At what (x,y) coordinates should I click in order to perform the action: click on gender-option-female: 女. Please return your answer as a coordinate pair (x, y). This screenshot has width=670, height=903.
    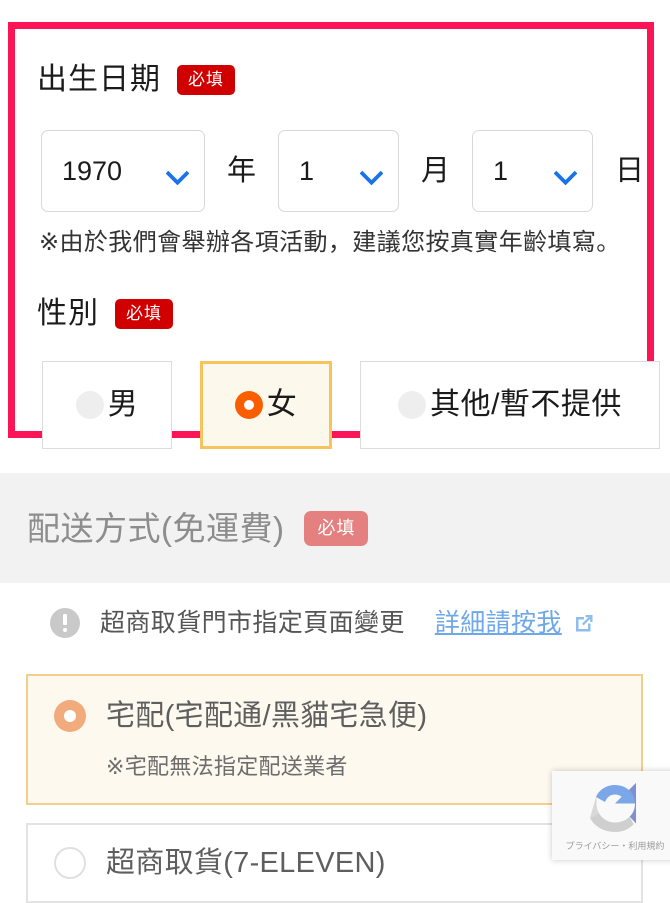
    Looking at the image, I should click on (266, 405).